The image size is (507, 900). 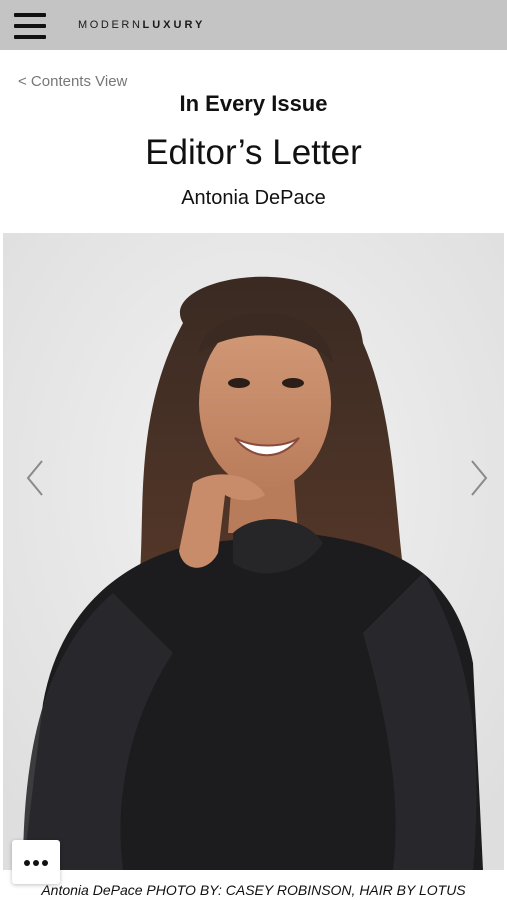 I want to click on article-title: Editor’s Letter, so click(x=253, y=152).